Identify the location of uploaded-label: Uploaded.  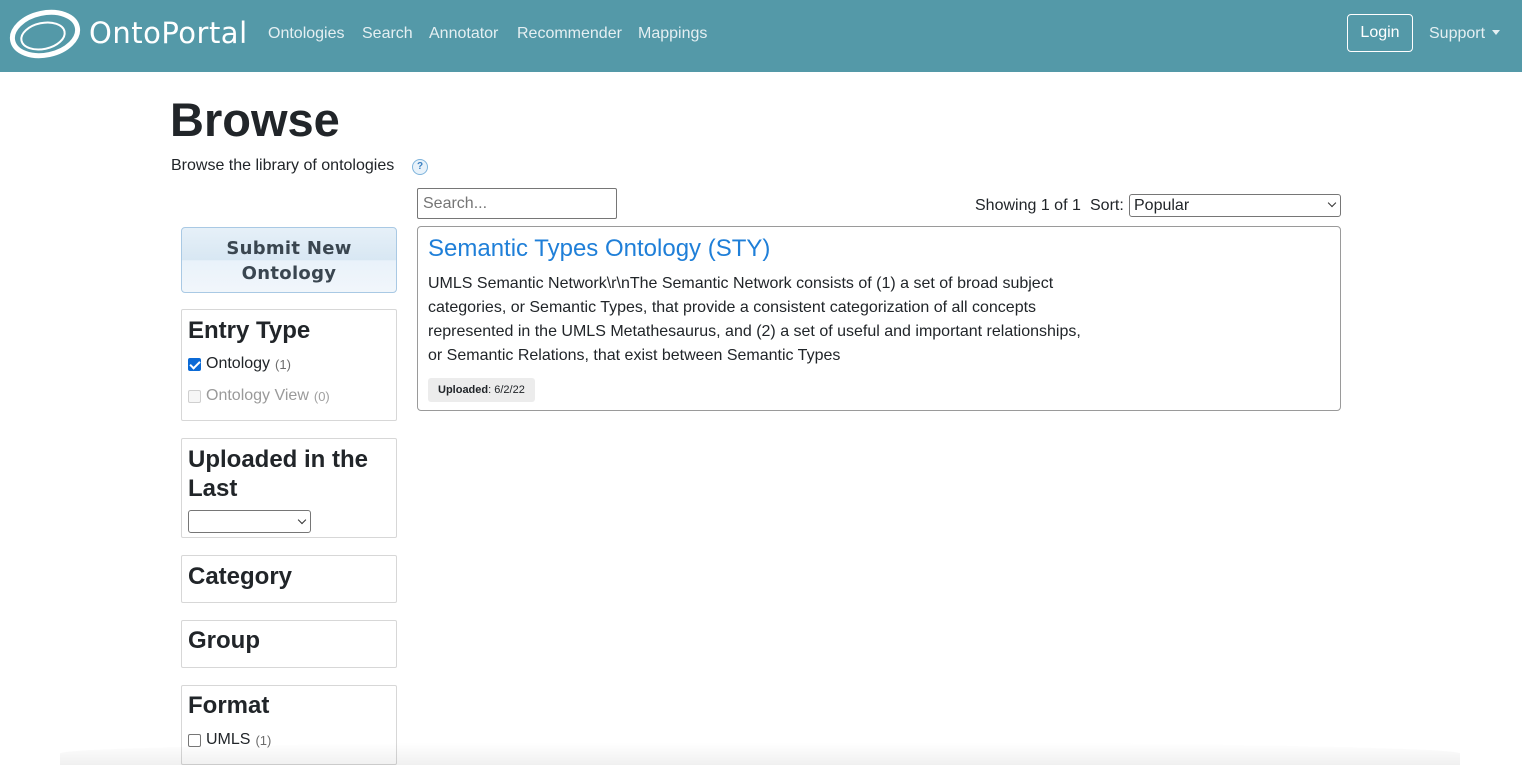
(463, 390).